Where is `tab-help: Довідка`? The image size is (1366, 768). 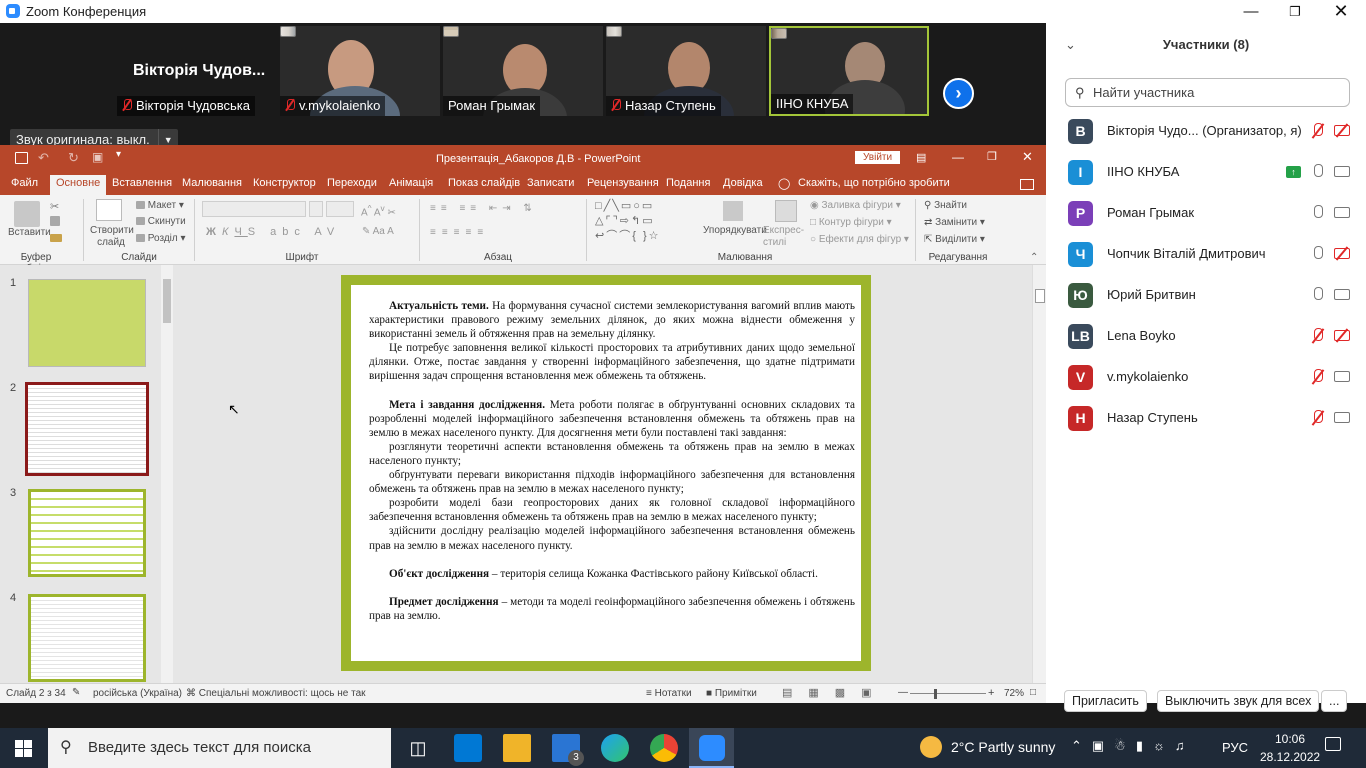 tab-help: Довідка is located at coordinates (743, 183).